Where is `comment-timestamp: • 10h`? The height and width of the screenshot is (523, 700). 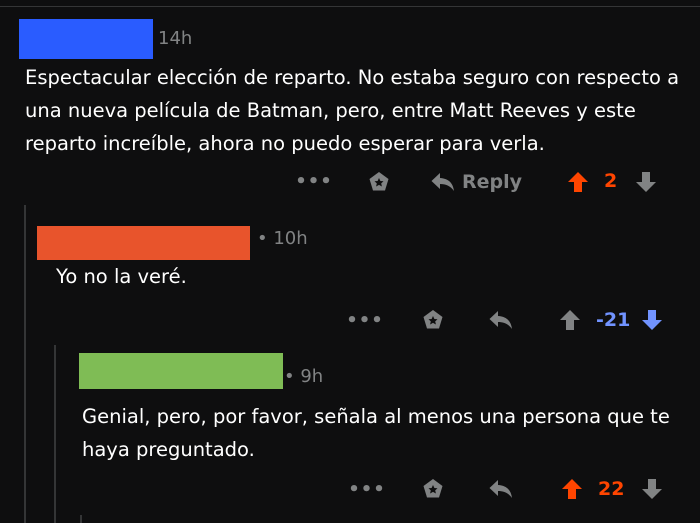
comment-timestamp: • 10h is located at coordinates (282, 238).